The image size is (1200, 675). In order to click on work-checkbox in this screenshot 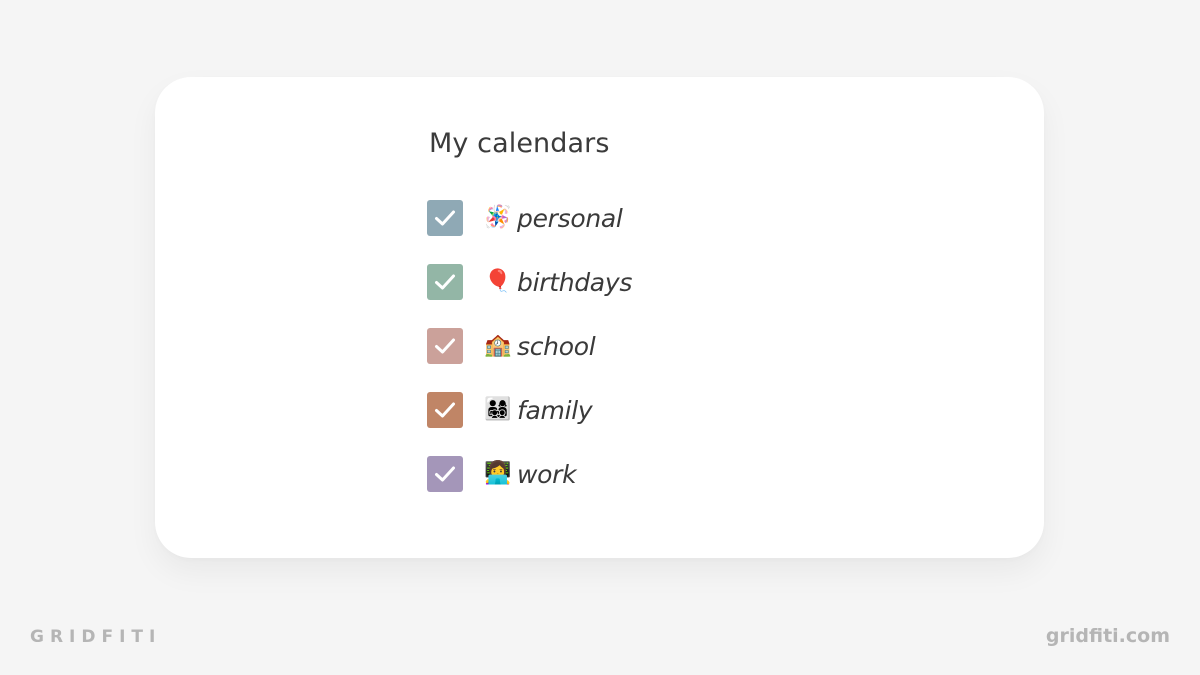, I will do `click(445, 474)`.